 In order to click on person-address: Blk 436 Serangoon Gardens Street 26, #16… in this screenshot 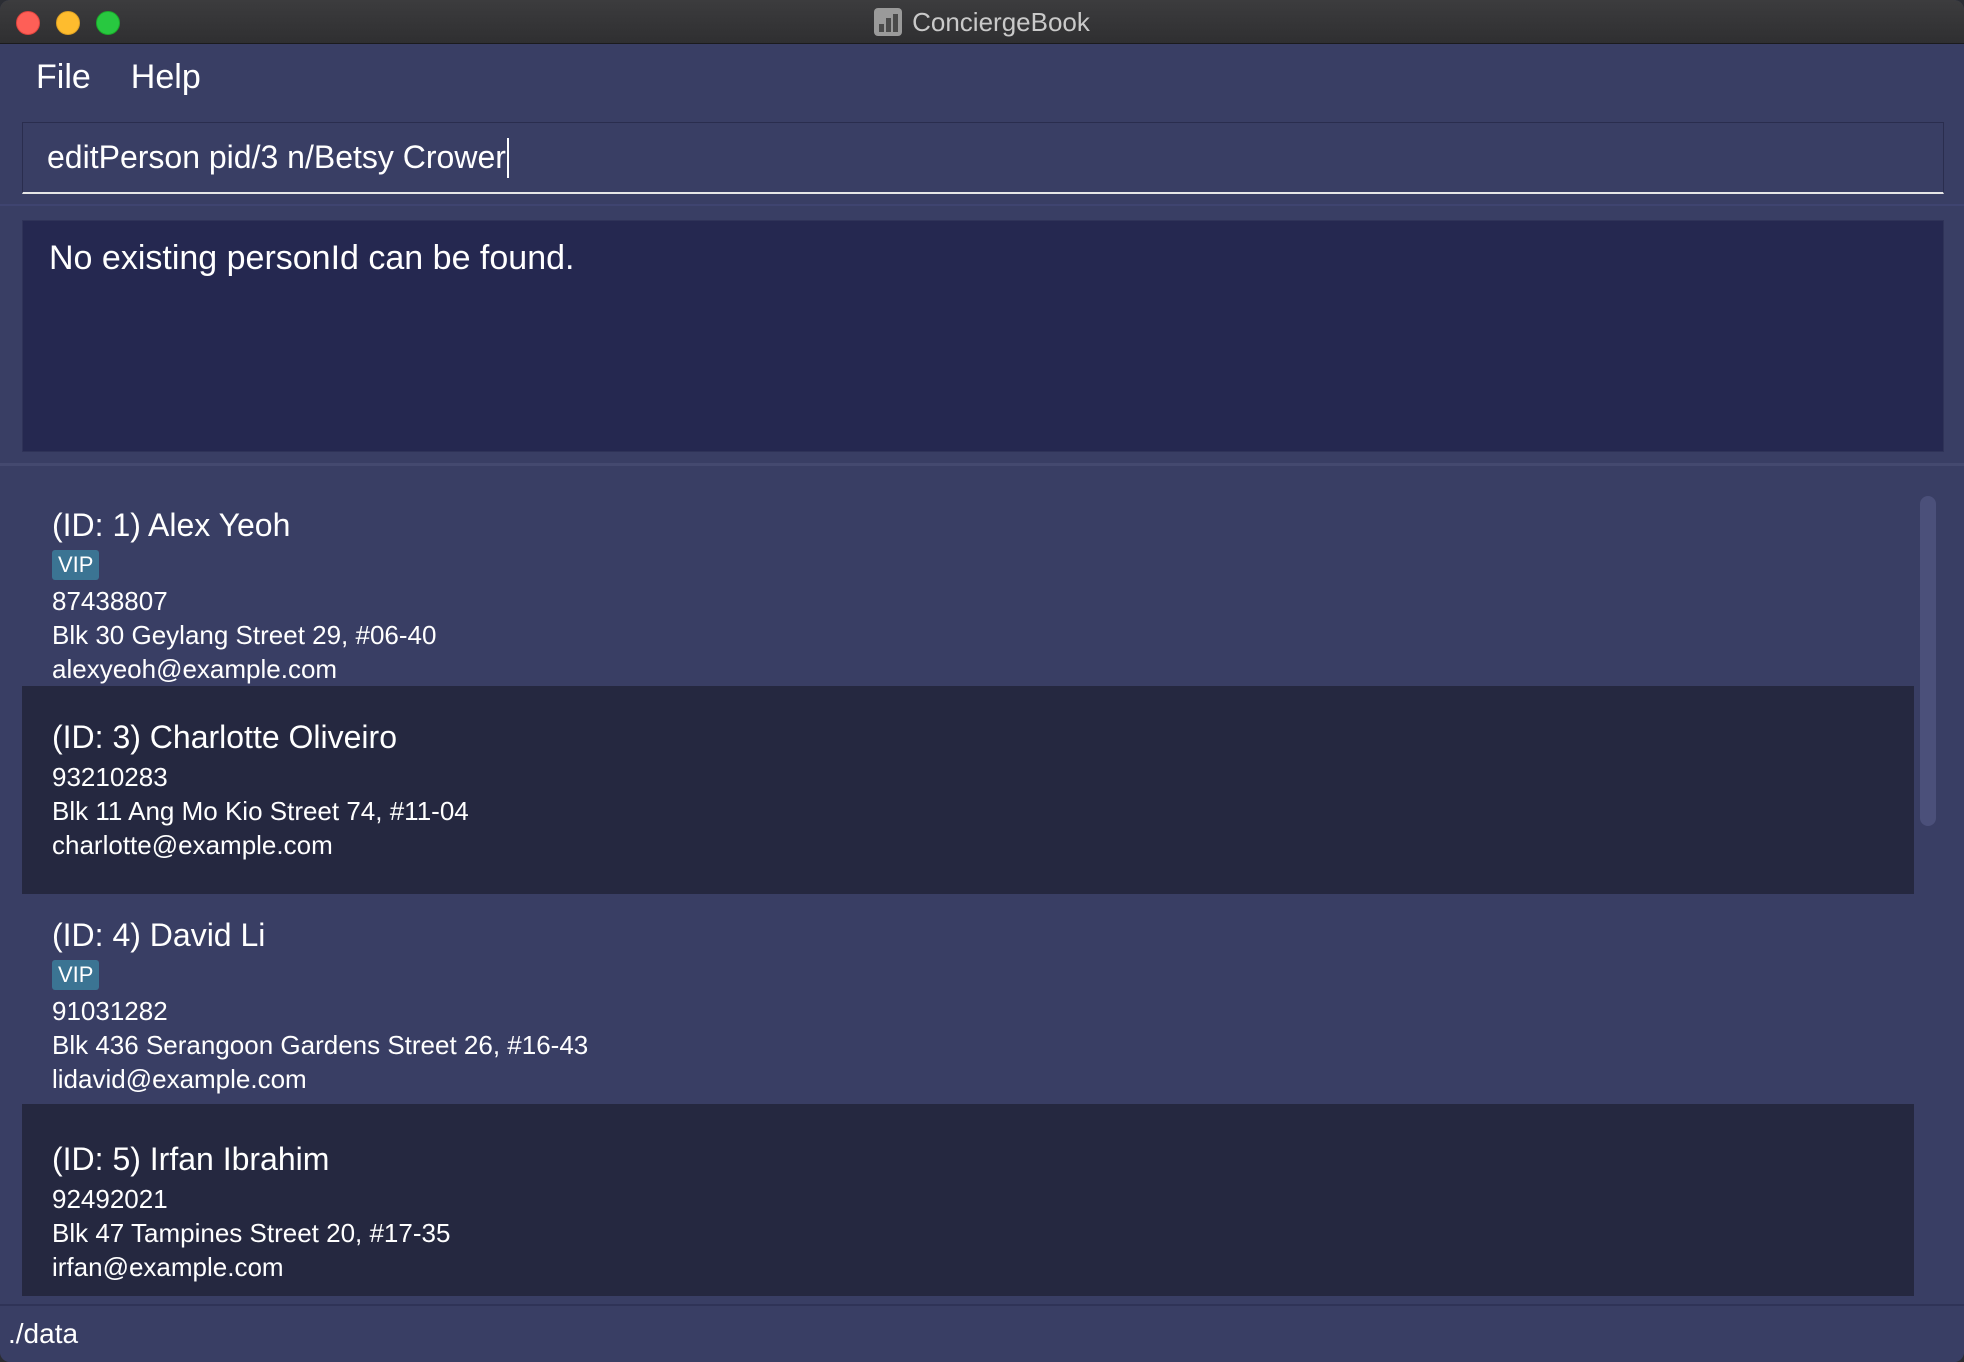, I will do `click(320, 1045)`.